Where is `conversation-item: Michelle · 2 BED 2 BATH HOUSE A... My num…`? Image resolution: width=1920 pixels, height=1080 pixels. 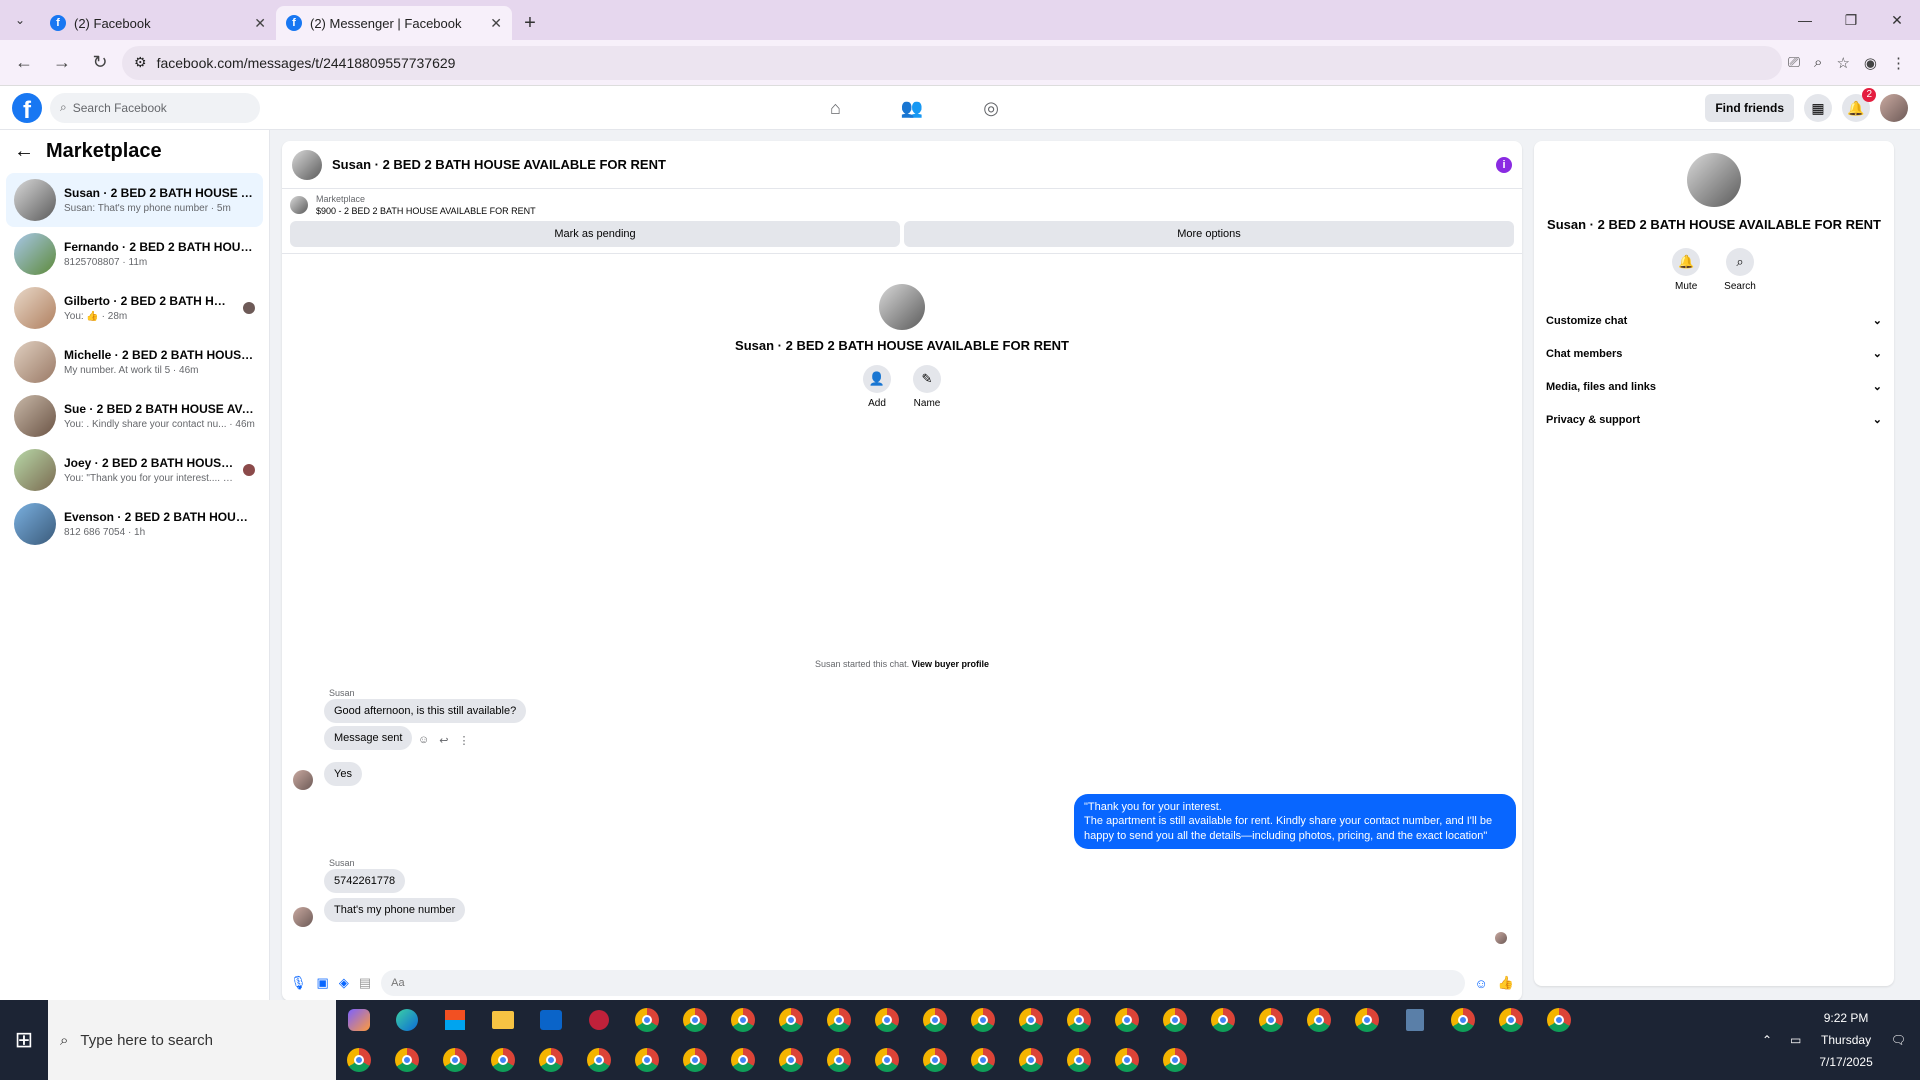 conversation-item: Michelle · 2 BED 2 BATH HOUSE A... My num… is located at coordinates (134, 362).